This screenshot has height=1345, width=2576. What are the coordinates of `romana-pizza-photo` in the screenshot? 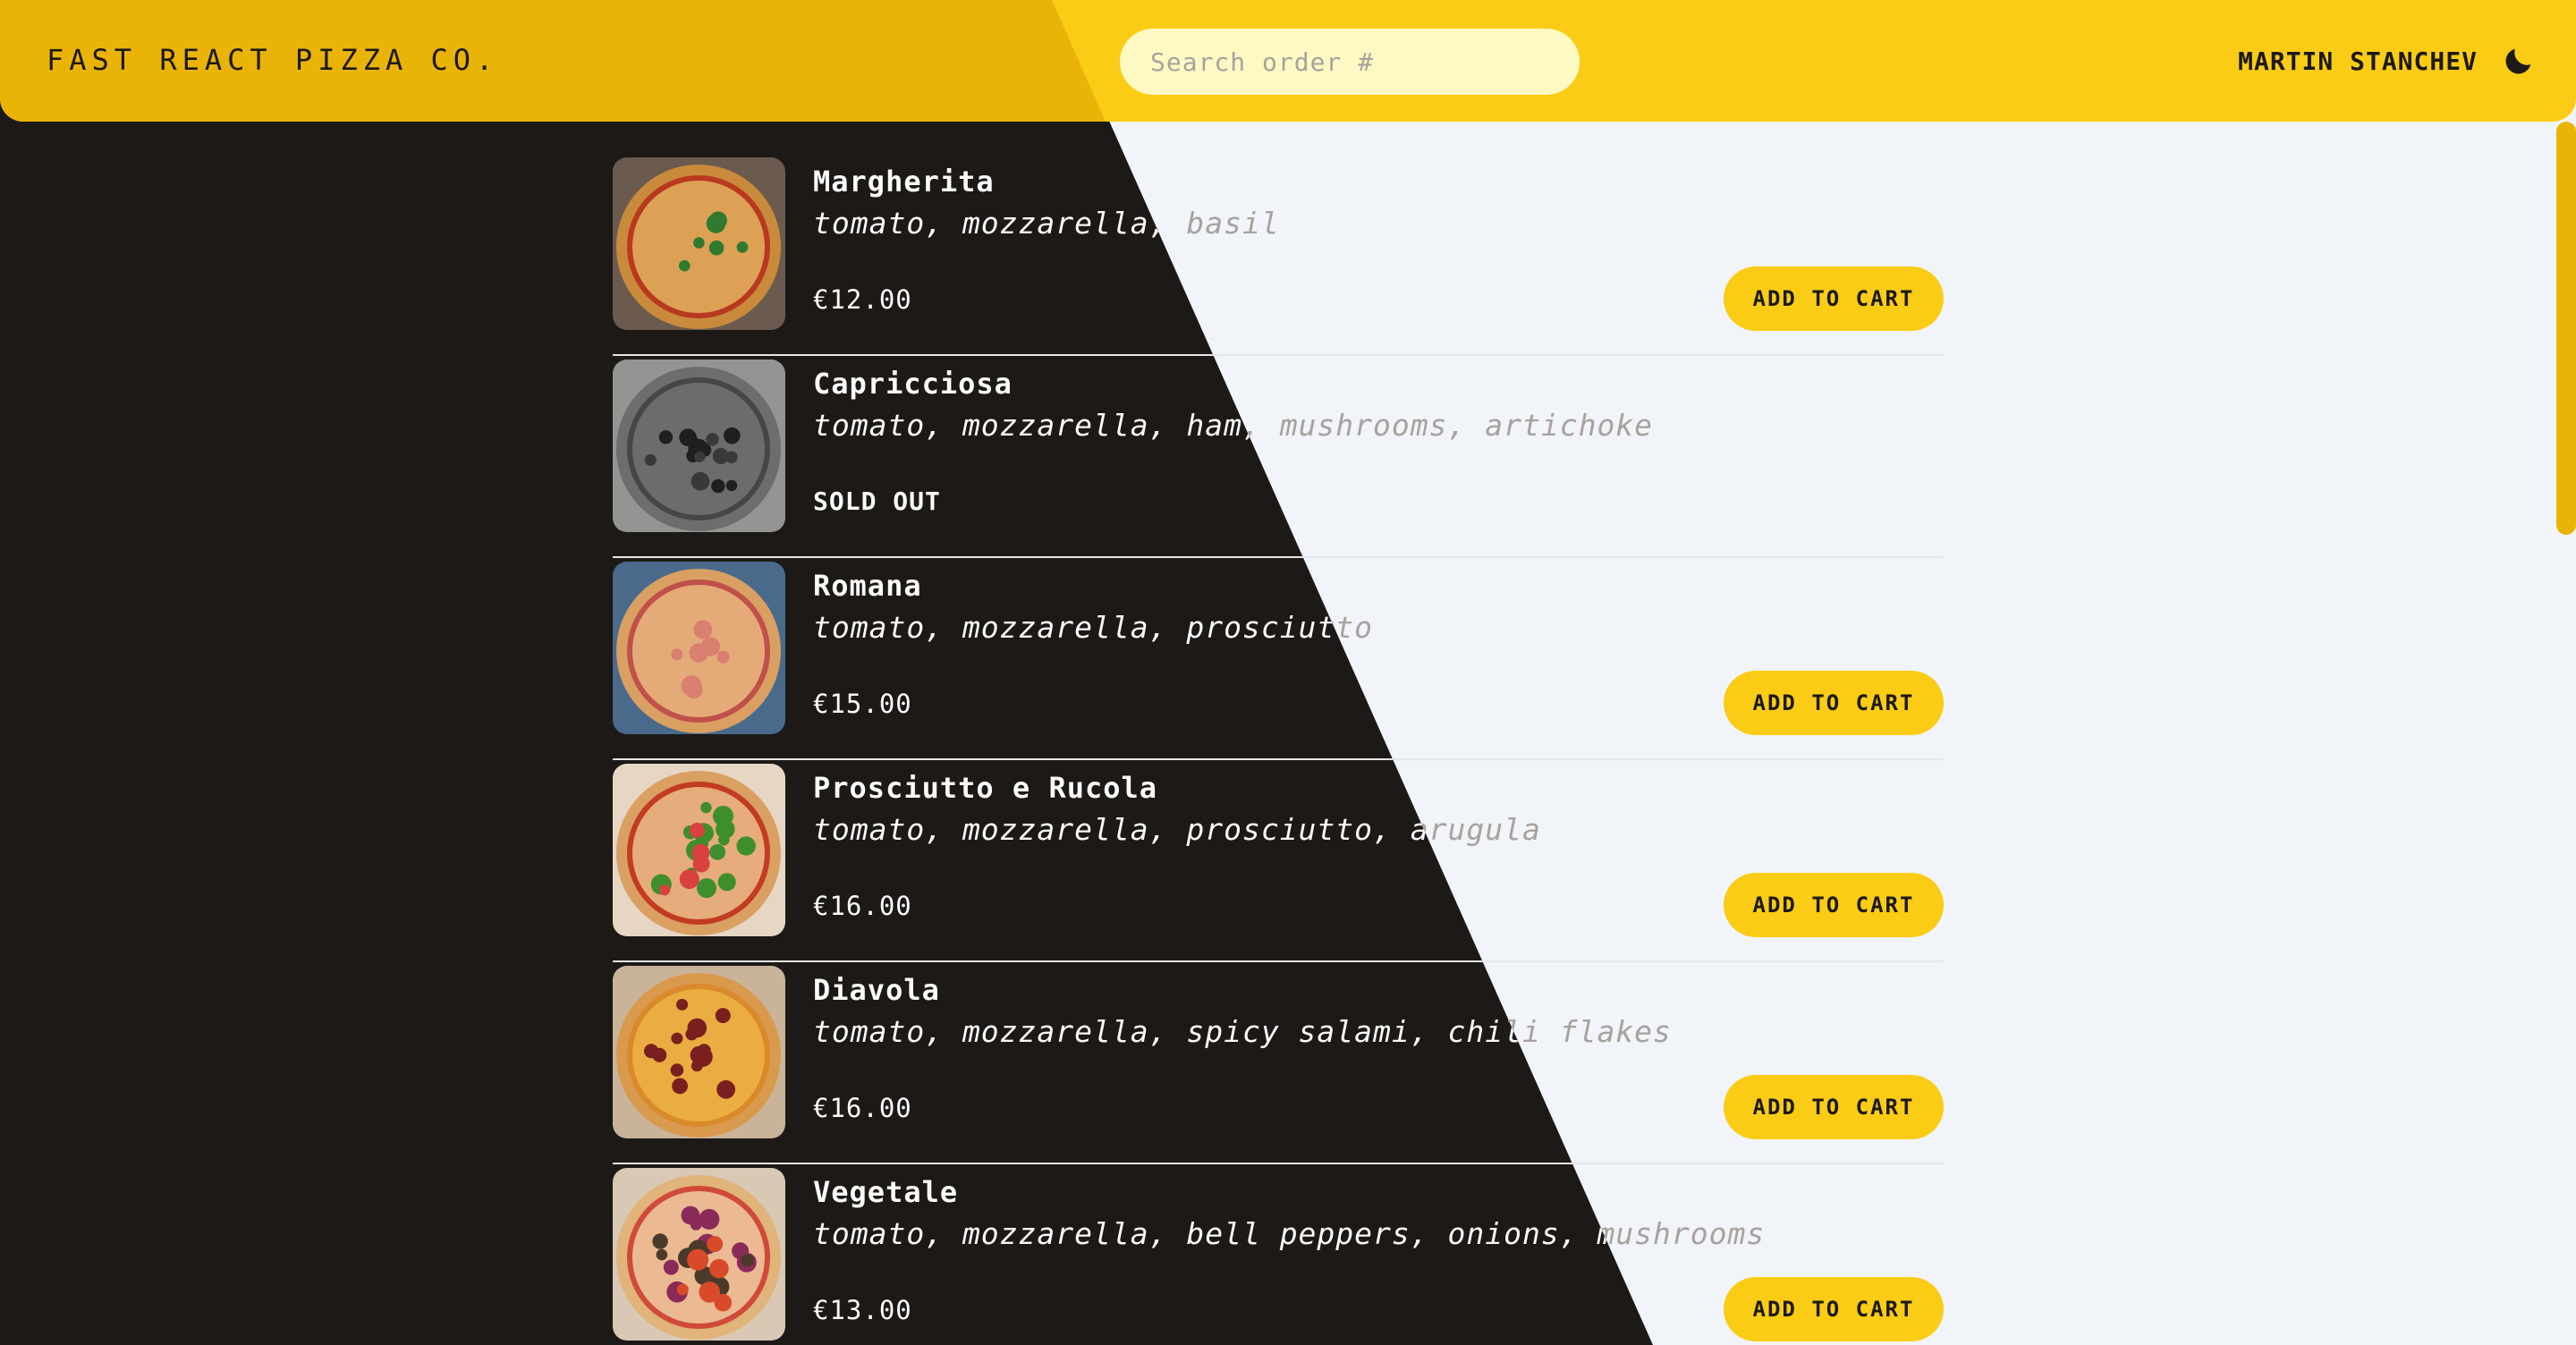 It's located at (699, 648).